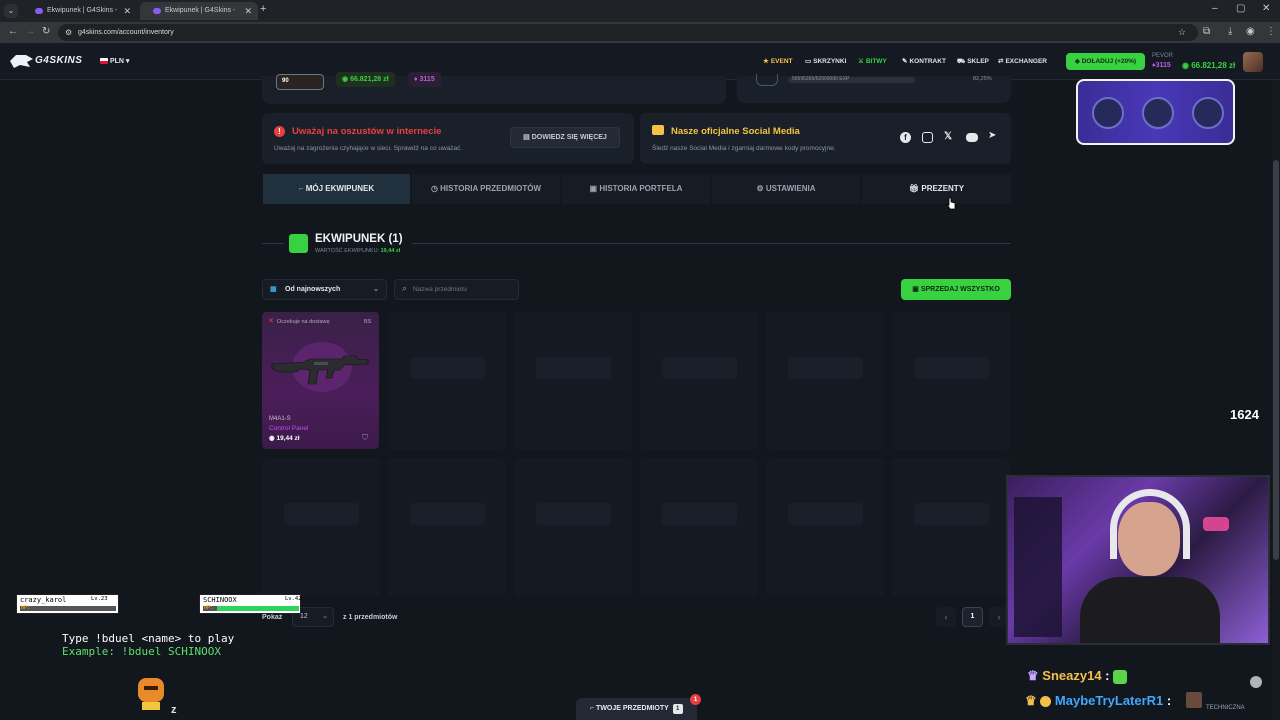 The width and height of the screenshot is (1280, 720). I want to click on minimize-icon: –, so click(1215, 8).